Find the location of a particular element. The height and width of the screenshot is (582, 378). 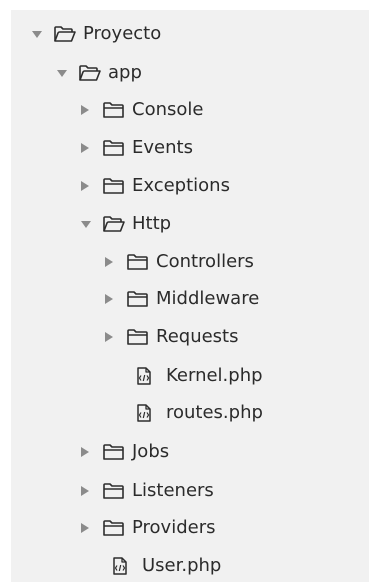

tree-item-label: Console is located at coordinates (168, 109).